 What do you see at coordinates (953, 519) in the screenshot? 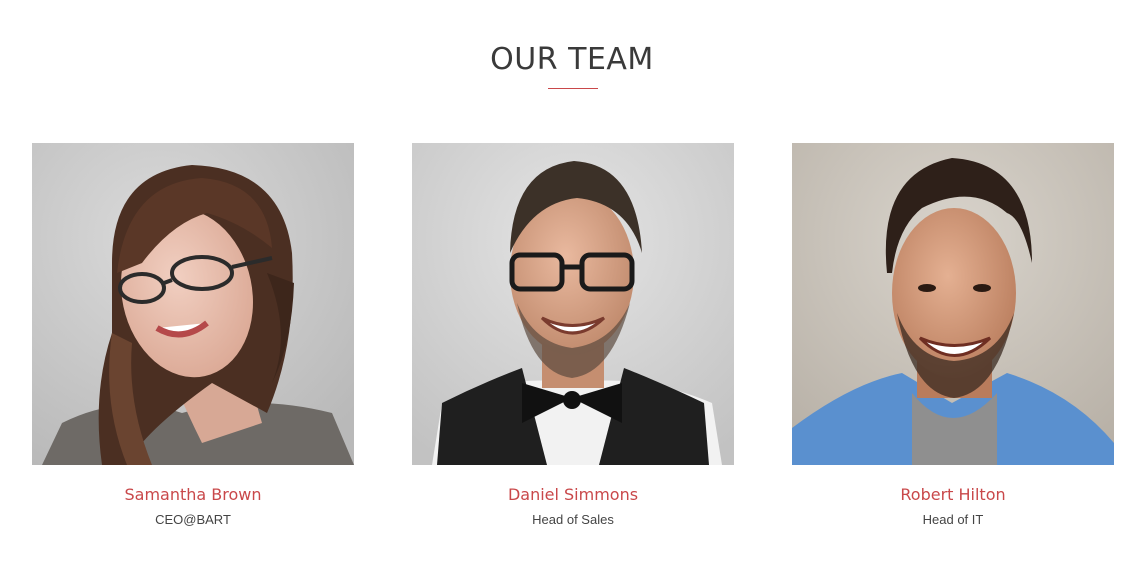
I see `member-role: Head of IT` at bounding box center [953, 519].